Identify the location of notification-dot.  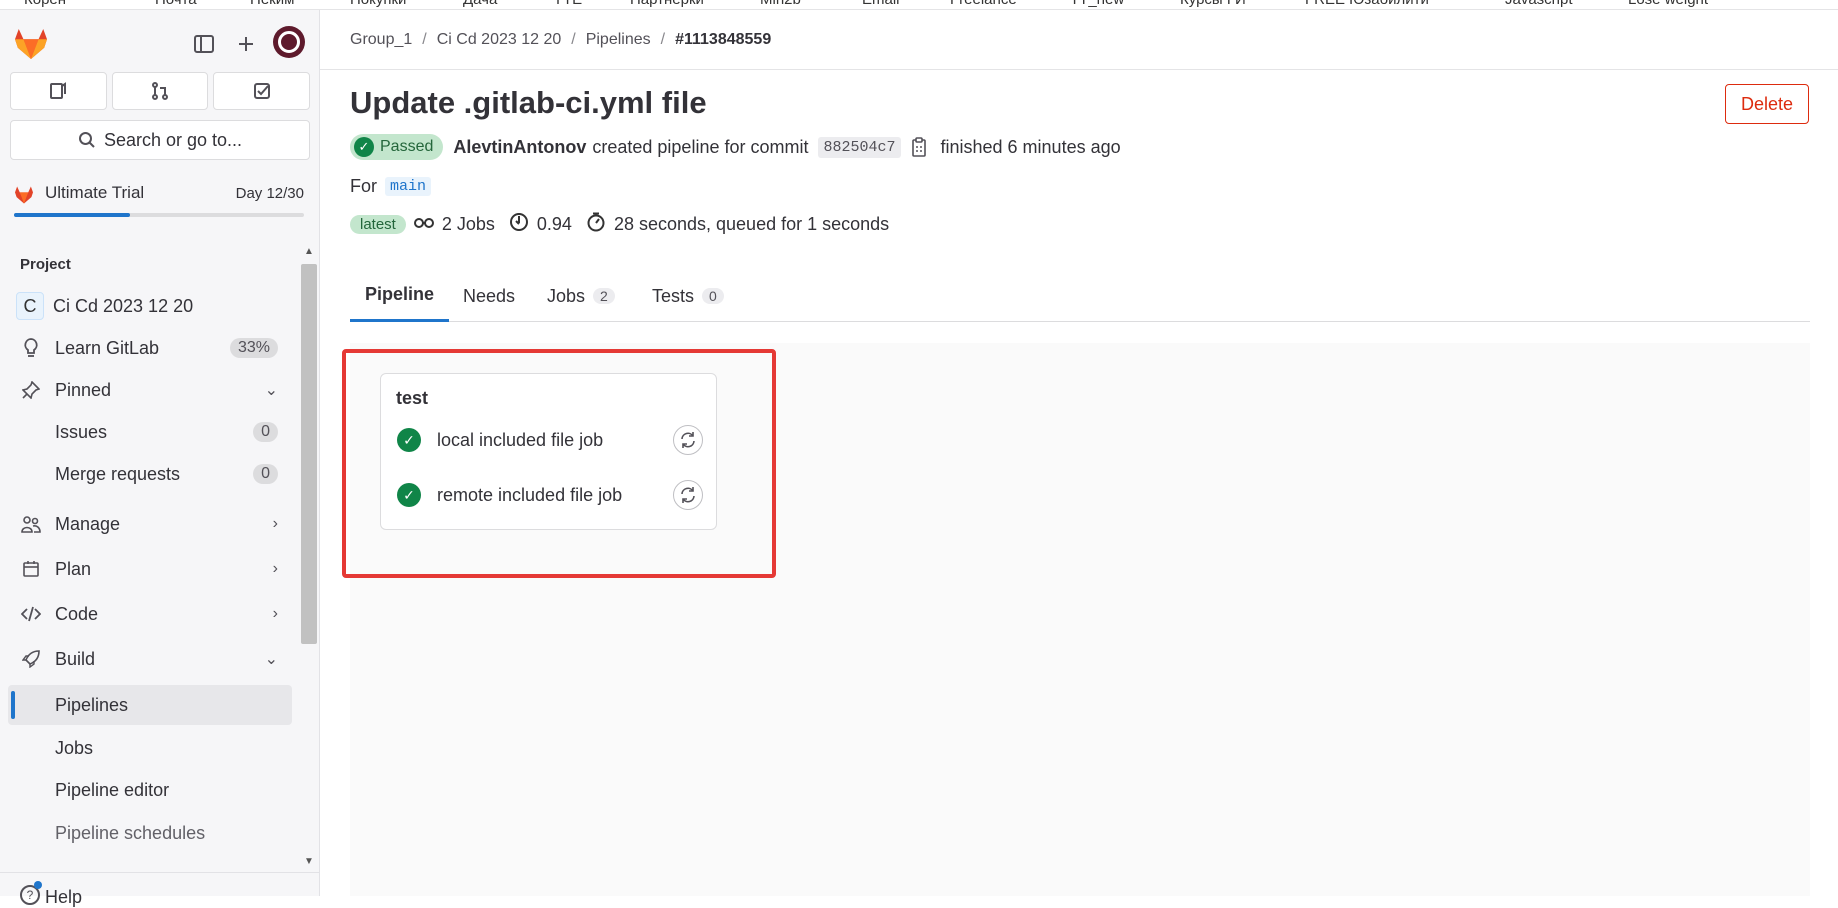
(38, 885).